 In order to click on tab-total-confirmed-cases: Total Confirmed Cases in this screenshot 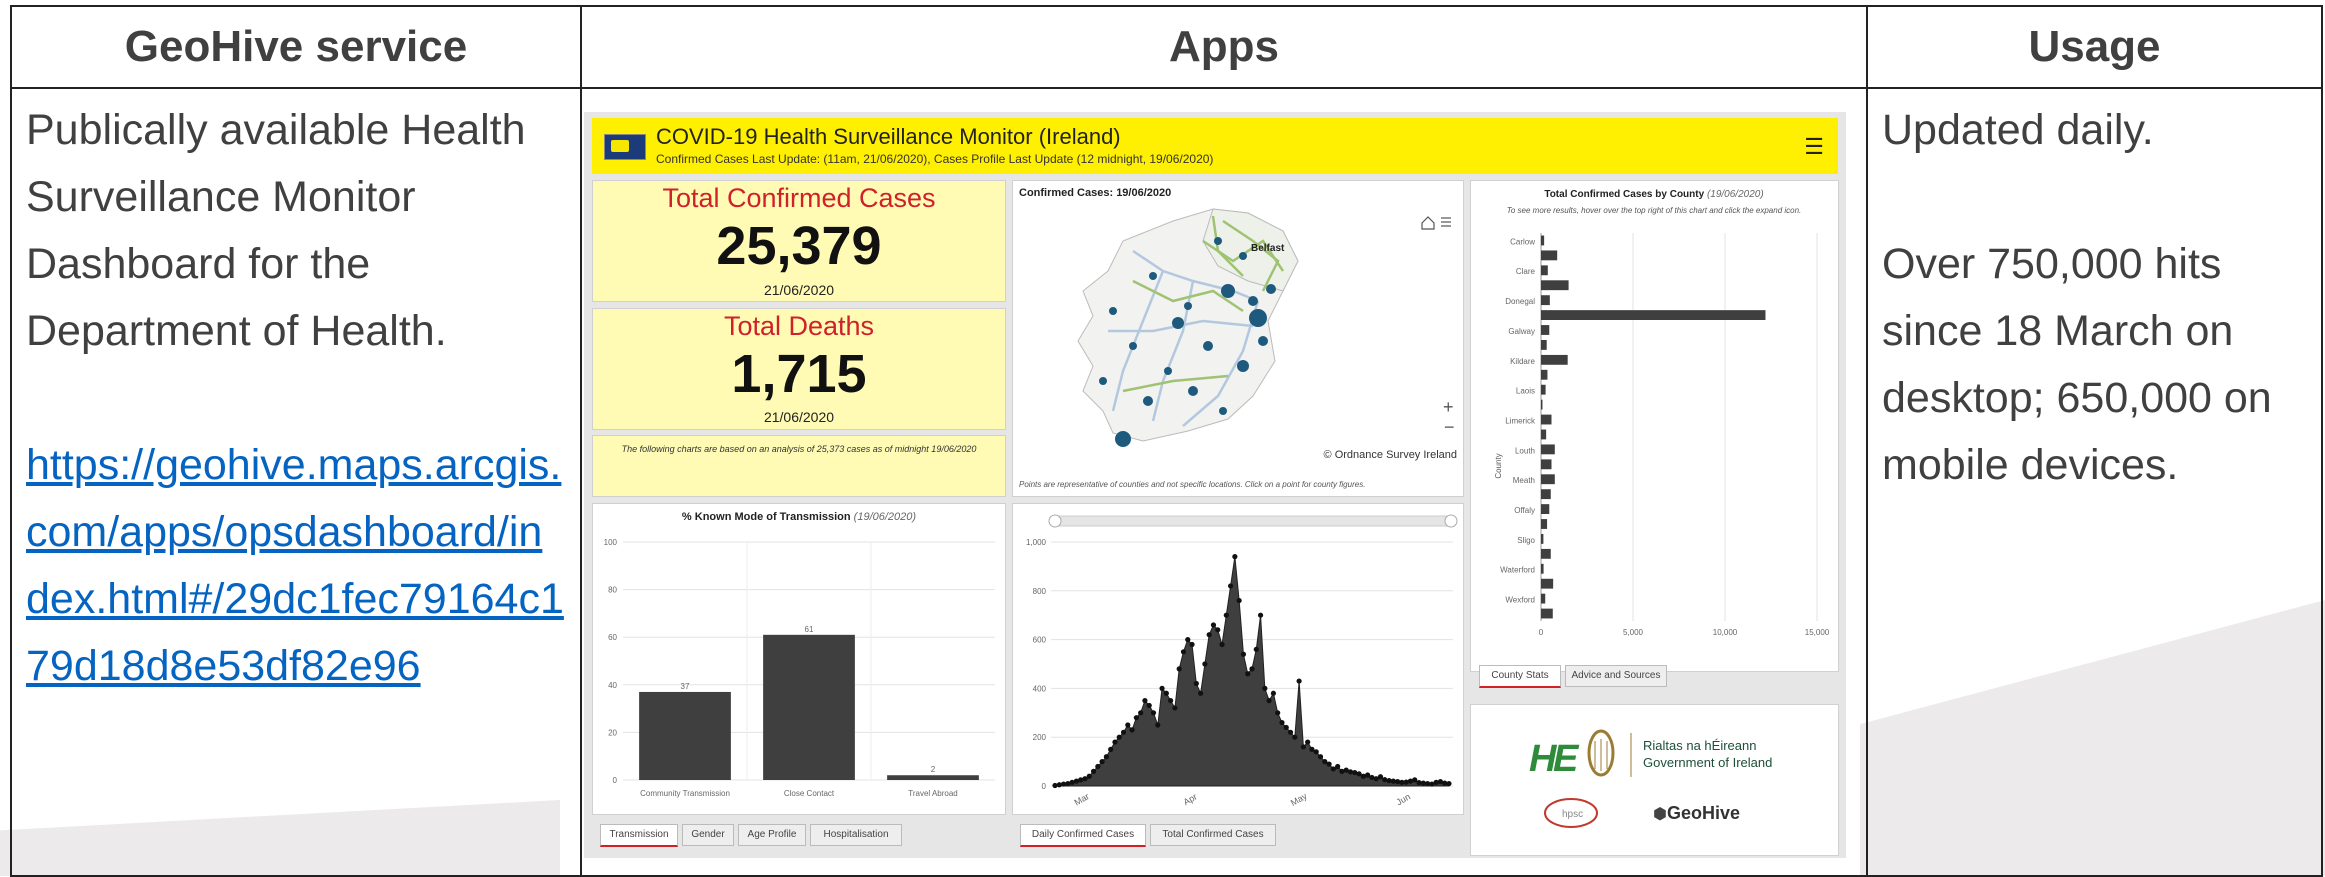, I will do `click(1213, 835)`.